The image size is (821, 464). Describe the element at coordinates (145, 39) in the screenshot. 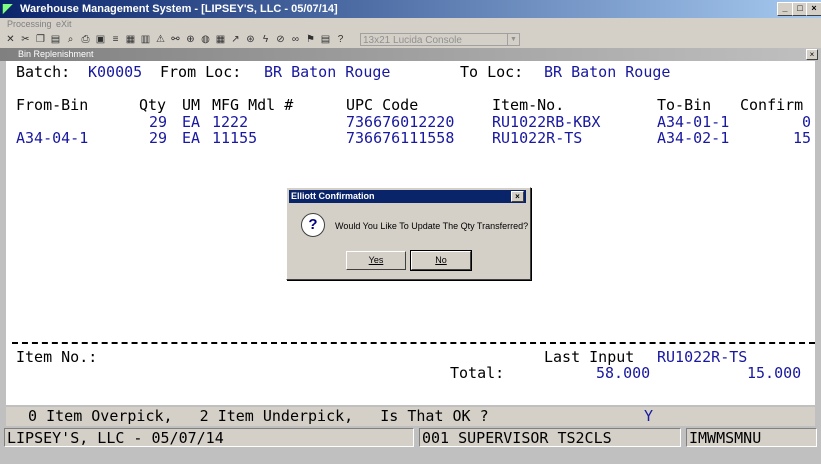

I see `chart-icon: ▥` at that location.